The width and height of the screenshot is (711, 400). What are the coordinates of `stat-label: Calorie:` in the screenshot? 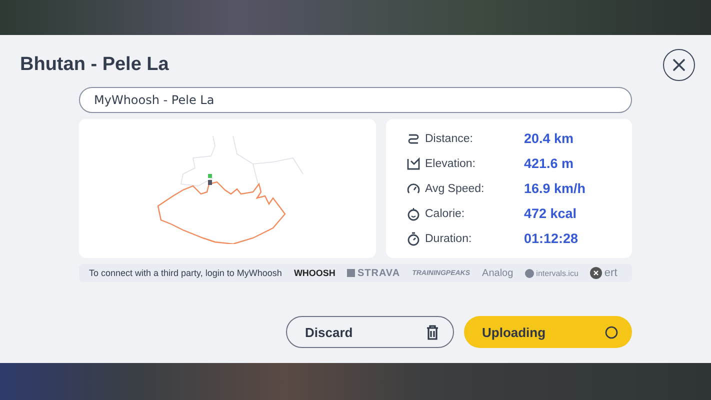 It's located at (445, 214).